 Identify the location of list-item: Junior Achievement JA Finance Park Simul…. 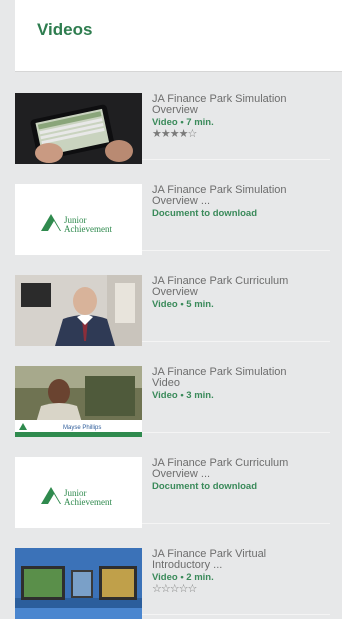
(172, 216).